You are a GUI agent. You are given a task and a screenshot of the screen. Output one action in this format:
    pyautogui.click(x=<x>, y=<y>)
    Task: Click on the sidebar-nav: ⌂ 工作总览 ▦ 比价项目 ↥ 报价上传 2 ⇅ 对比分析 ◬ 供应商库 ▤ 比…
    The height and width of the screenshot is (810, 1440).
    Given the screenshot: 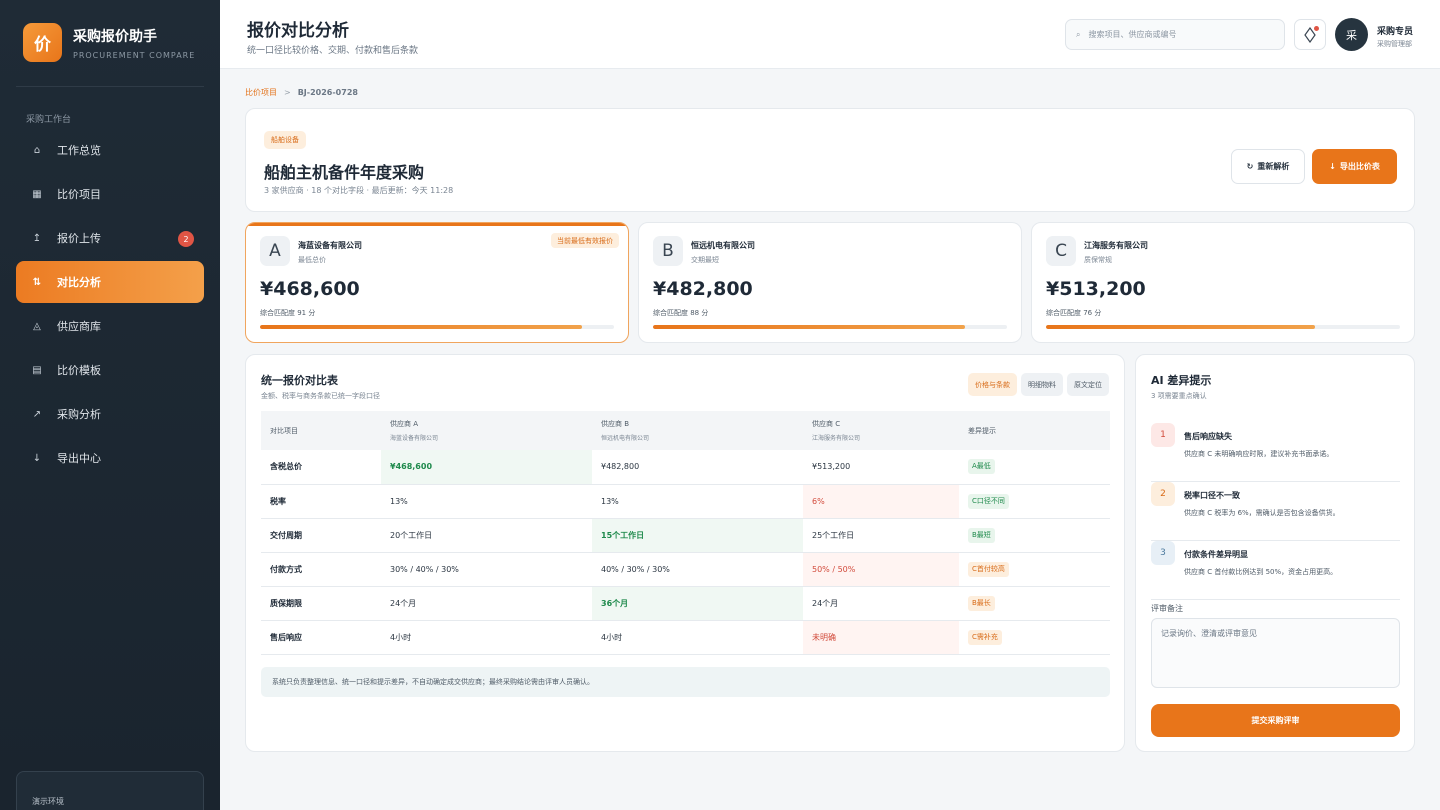 What is the action you would take?
    pyautogui.click(x=110, y=305)
    